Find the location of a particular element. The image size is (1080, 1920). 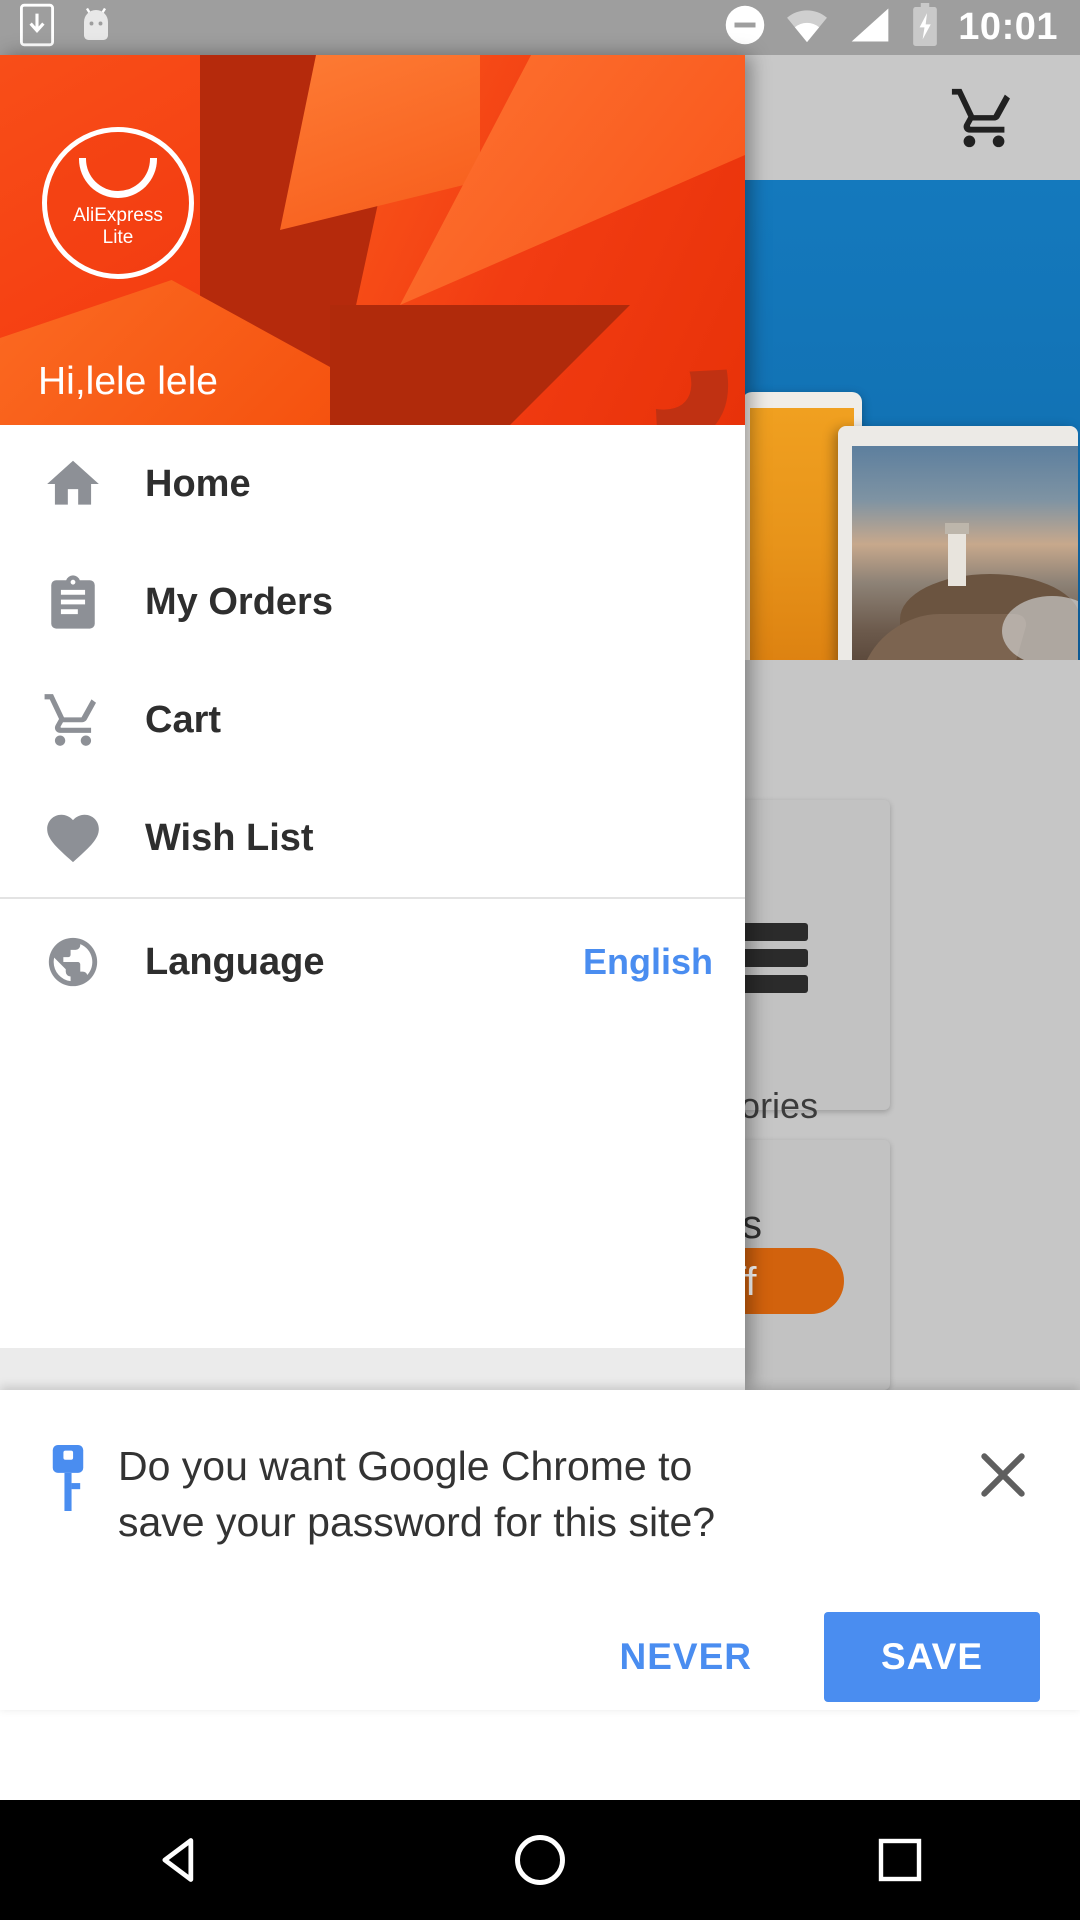

key-icon is located at coordinates (68, 1478).